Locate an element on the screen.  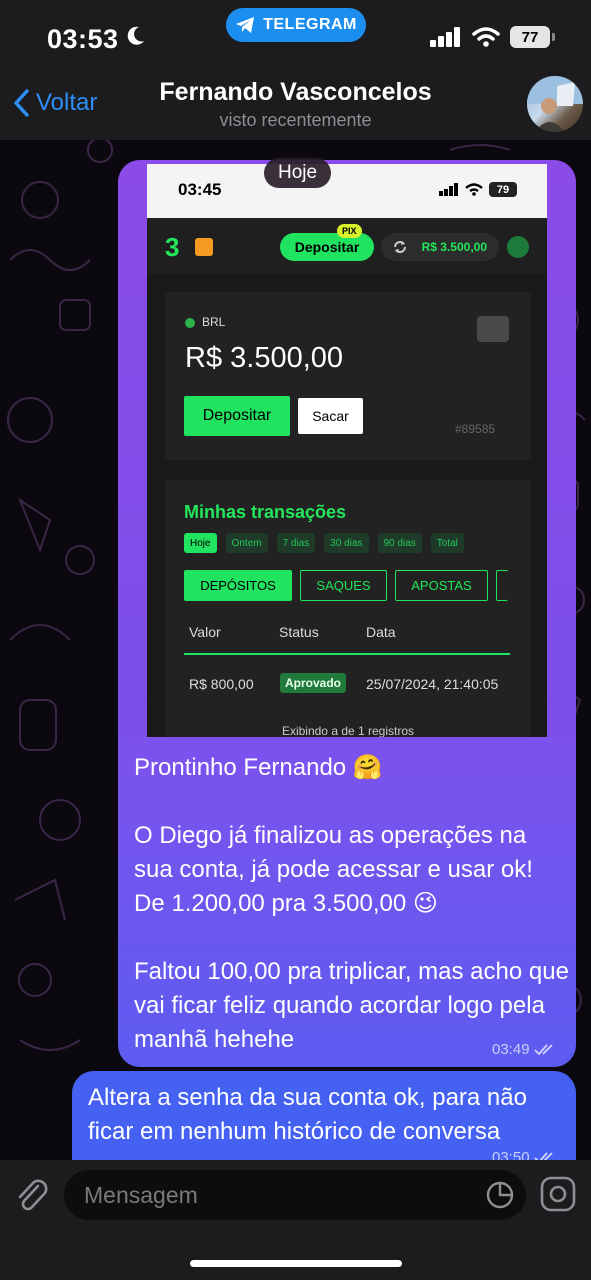
tab-bets: APOSTAS is located at coordinates (441, 585).